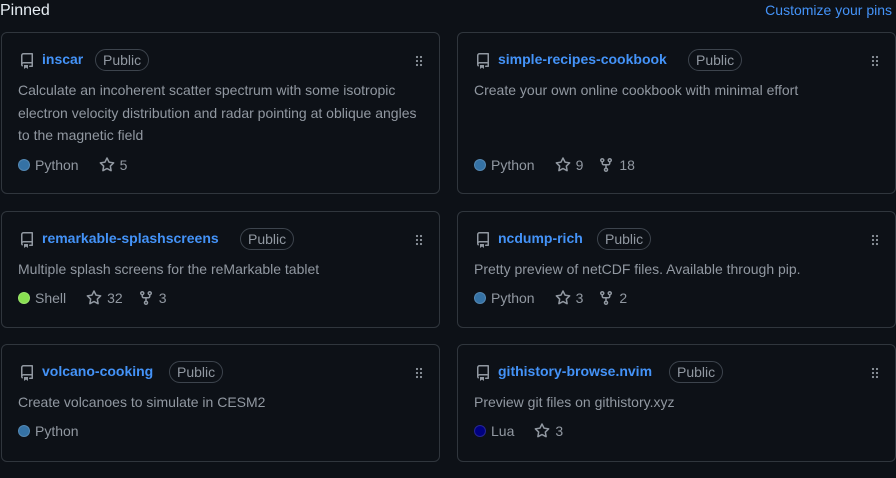  I want to click on repo-meta: Python 5, so click(72, 165).